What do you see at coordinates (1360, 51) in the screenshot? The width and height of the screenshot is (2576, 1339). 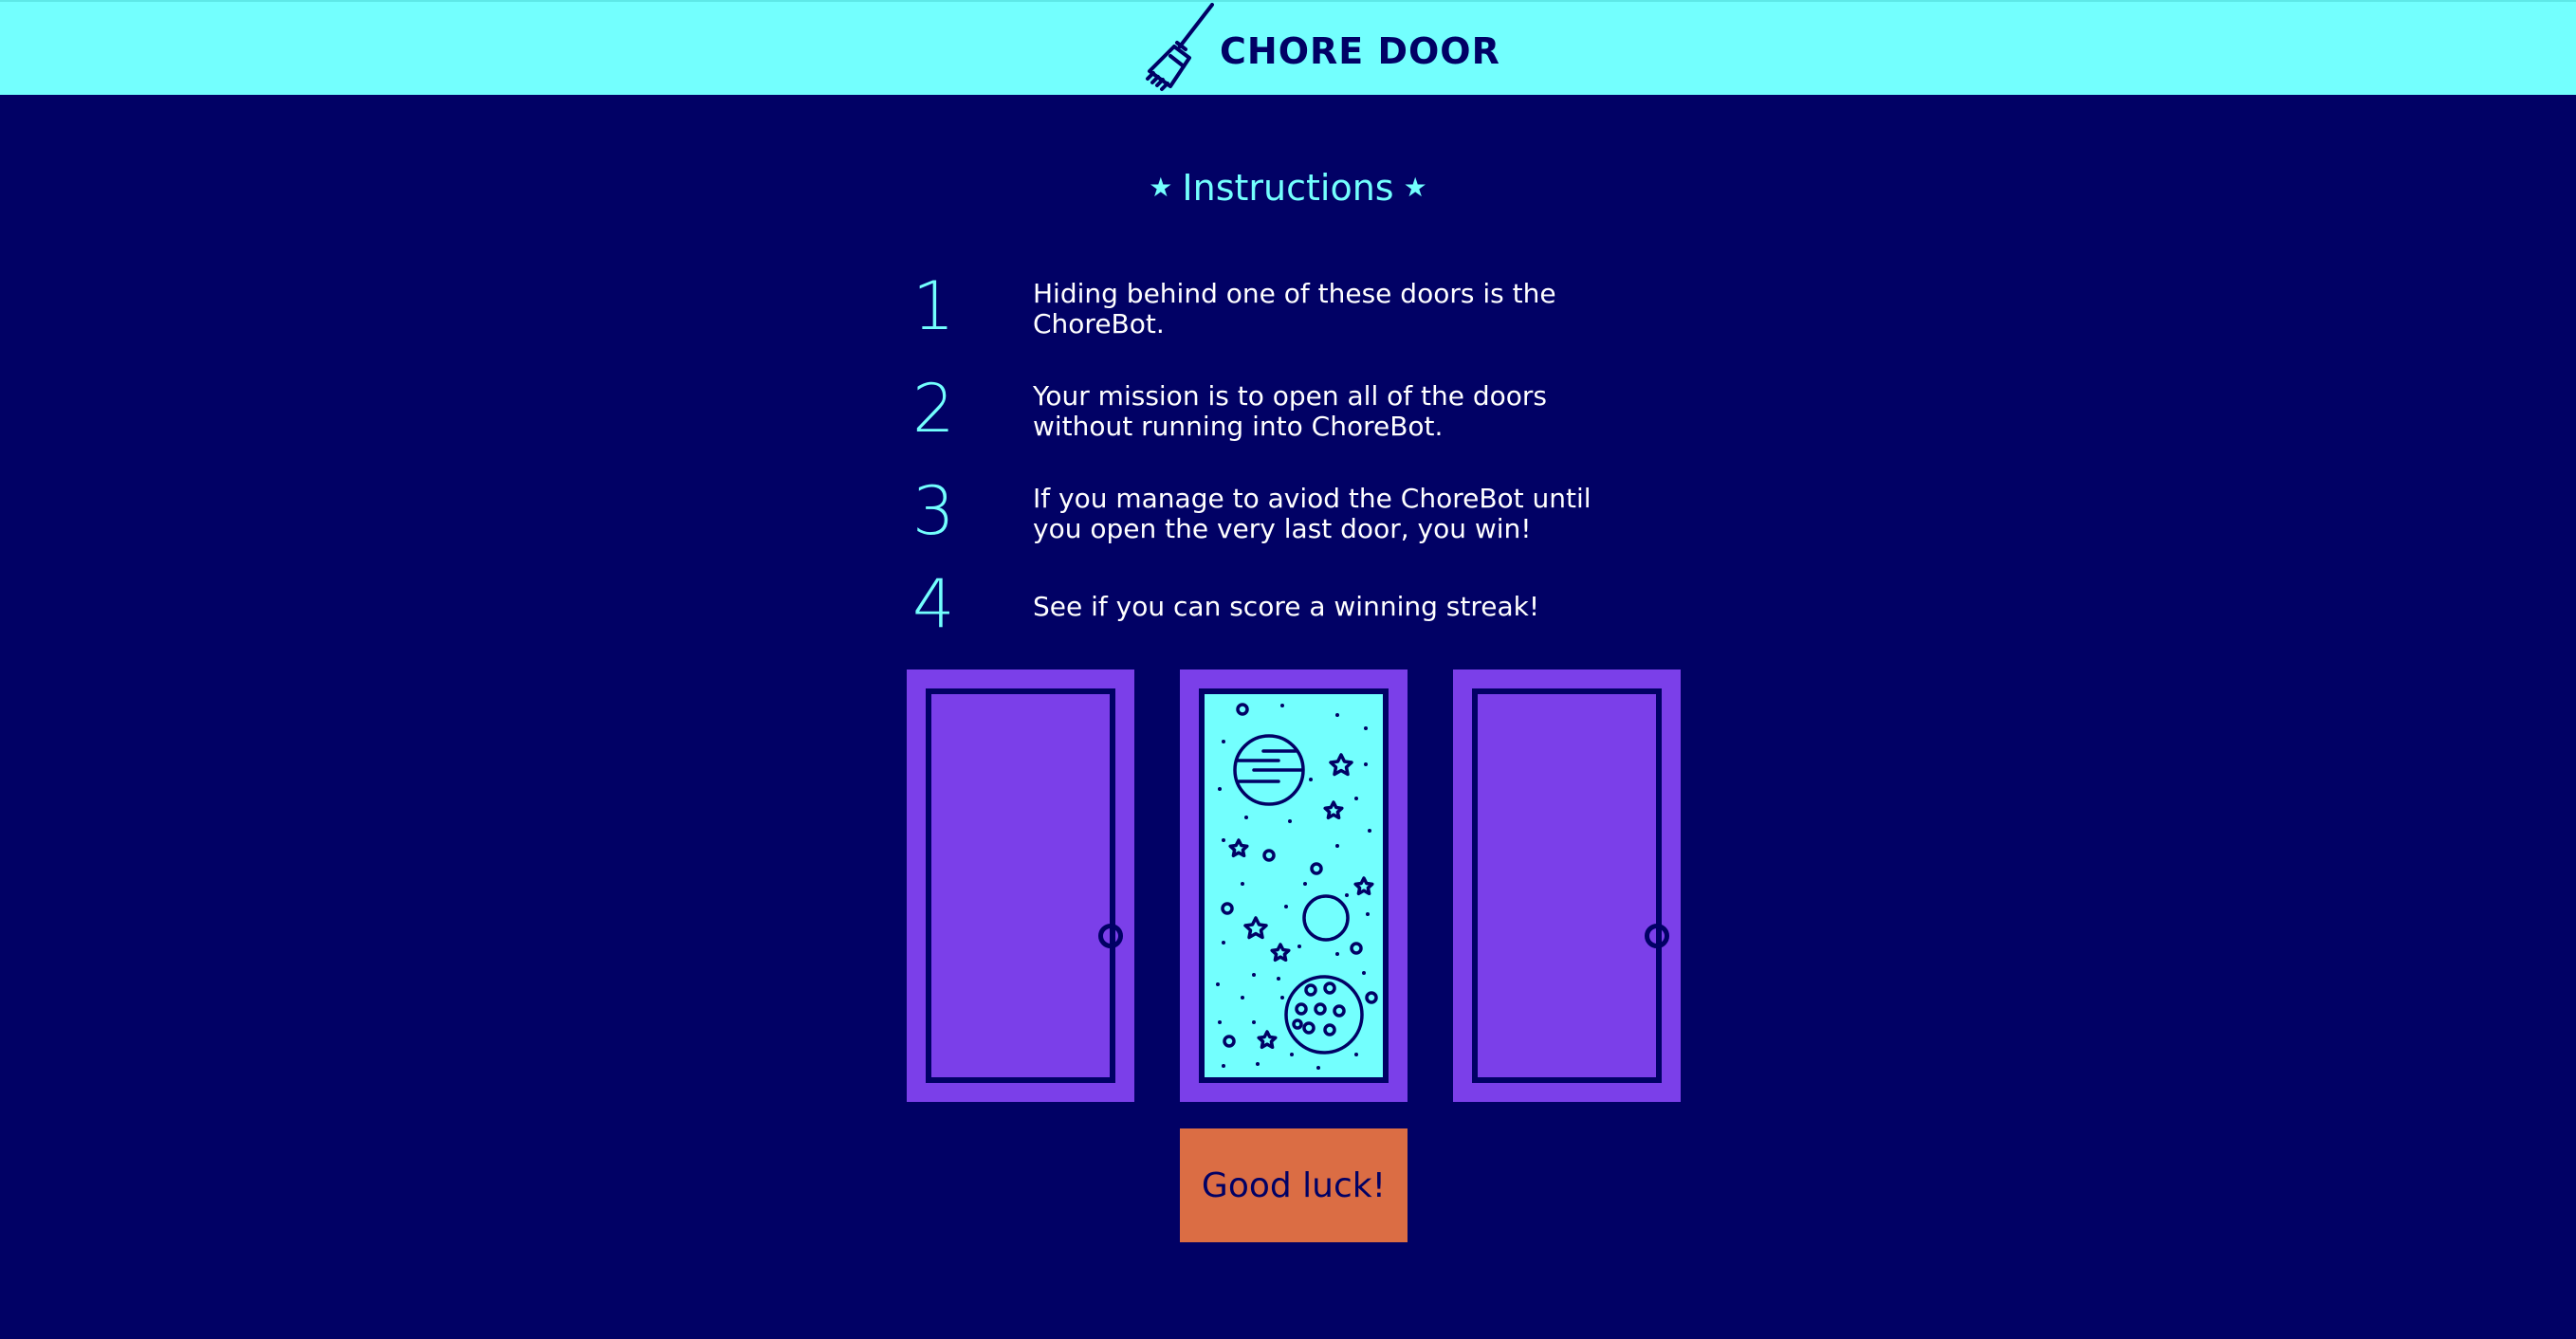 I see `app-title: CHORE DOOR` at bounding box center [1360, 51].